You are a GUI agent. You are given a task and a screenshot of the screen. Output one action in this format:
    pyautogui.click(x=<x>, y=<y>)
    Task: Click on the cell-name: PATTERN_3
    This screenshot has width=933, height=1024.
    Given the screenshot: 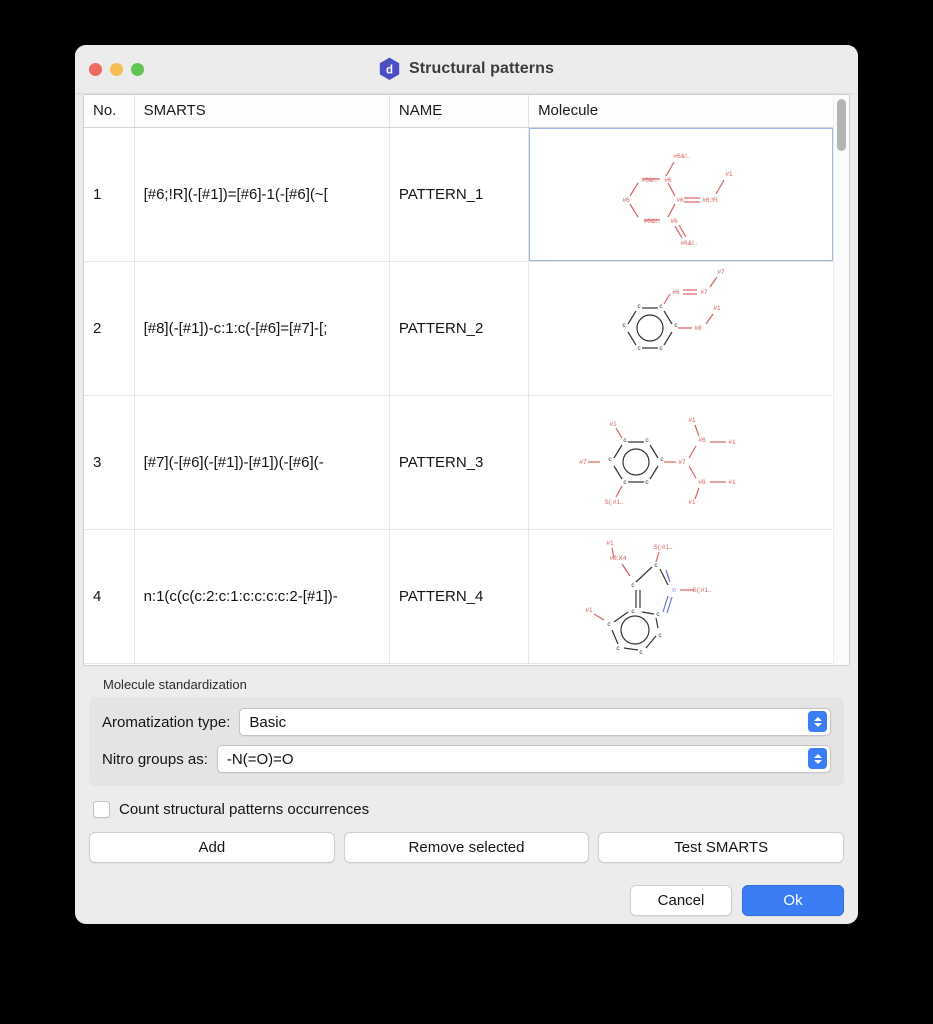 What is the action you would take?
    pyautogui.click(x=459, y=462)
    